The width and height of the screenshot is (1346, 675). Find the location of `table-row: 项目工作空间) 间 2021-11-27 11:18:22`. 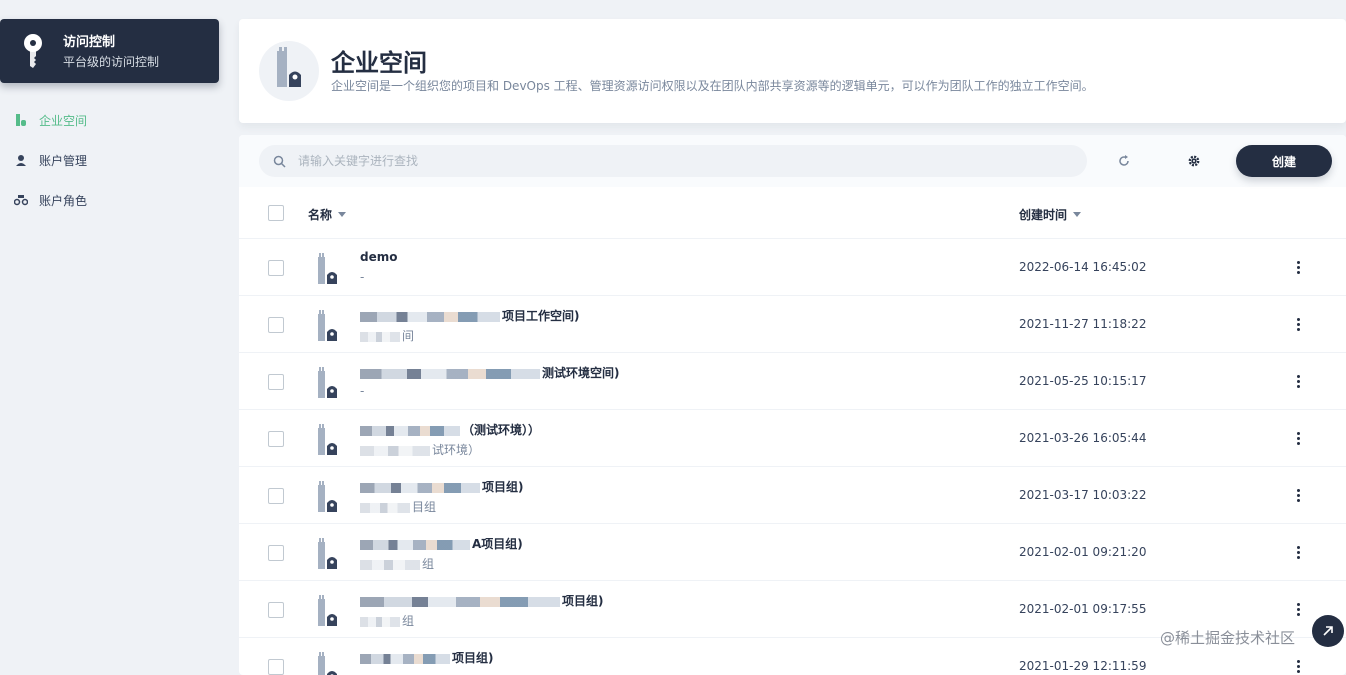

table-row: 项目工作空间) 间 2021-11-27 11:18:22 is located at coordinates (792, 324).